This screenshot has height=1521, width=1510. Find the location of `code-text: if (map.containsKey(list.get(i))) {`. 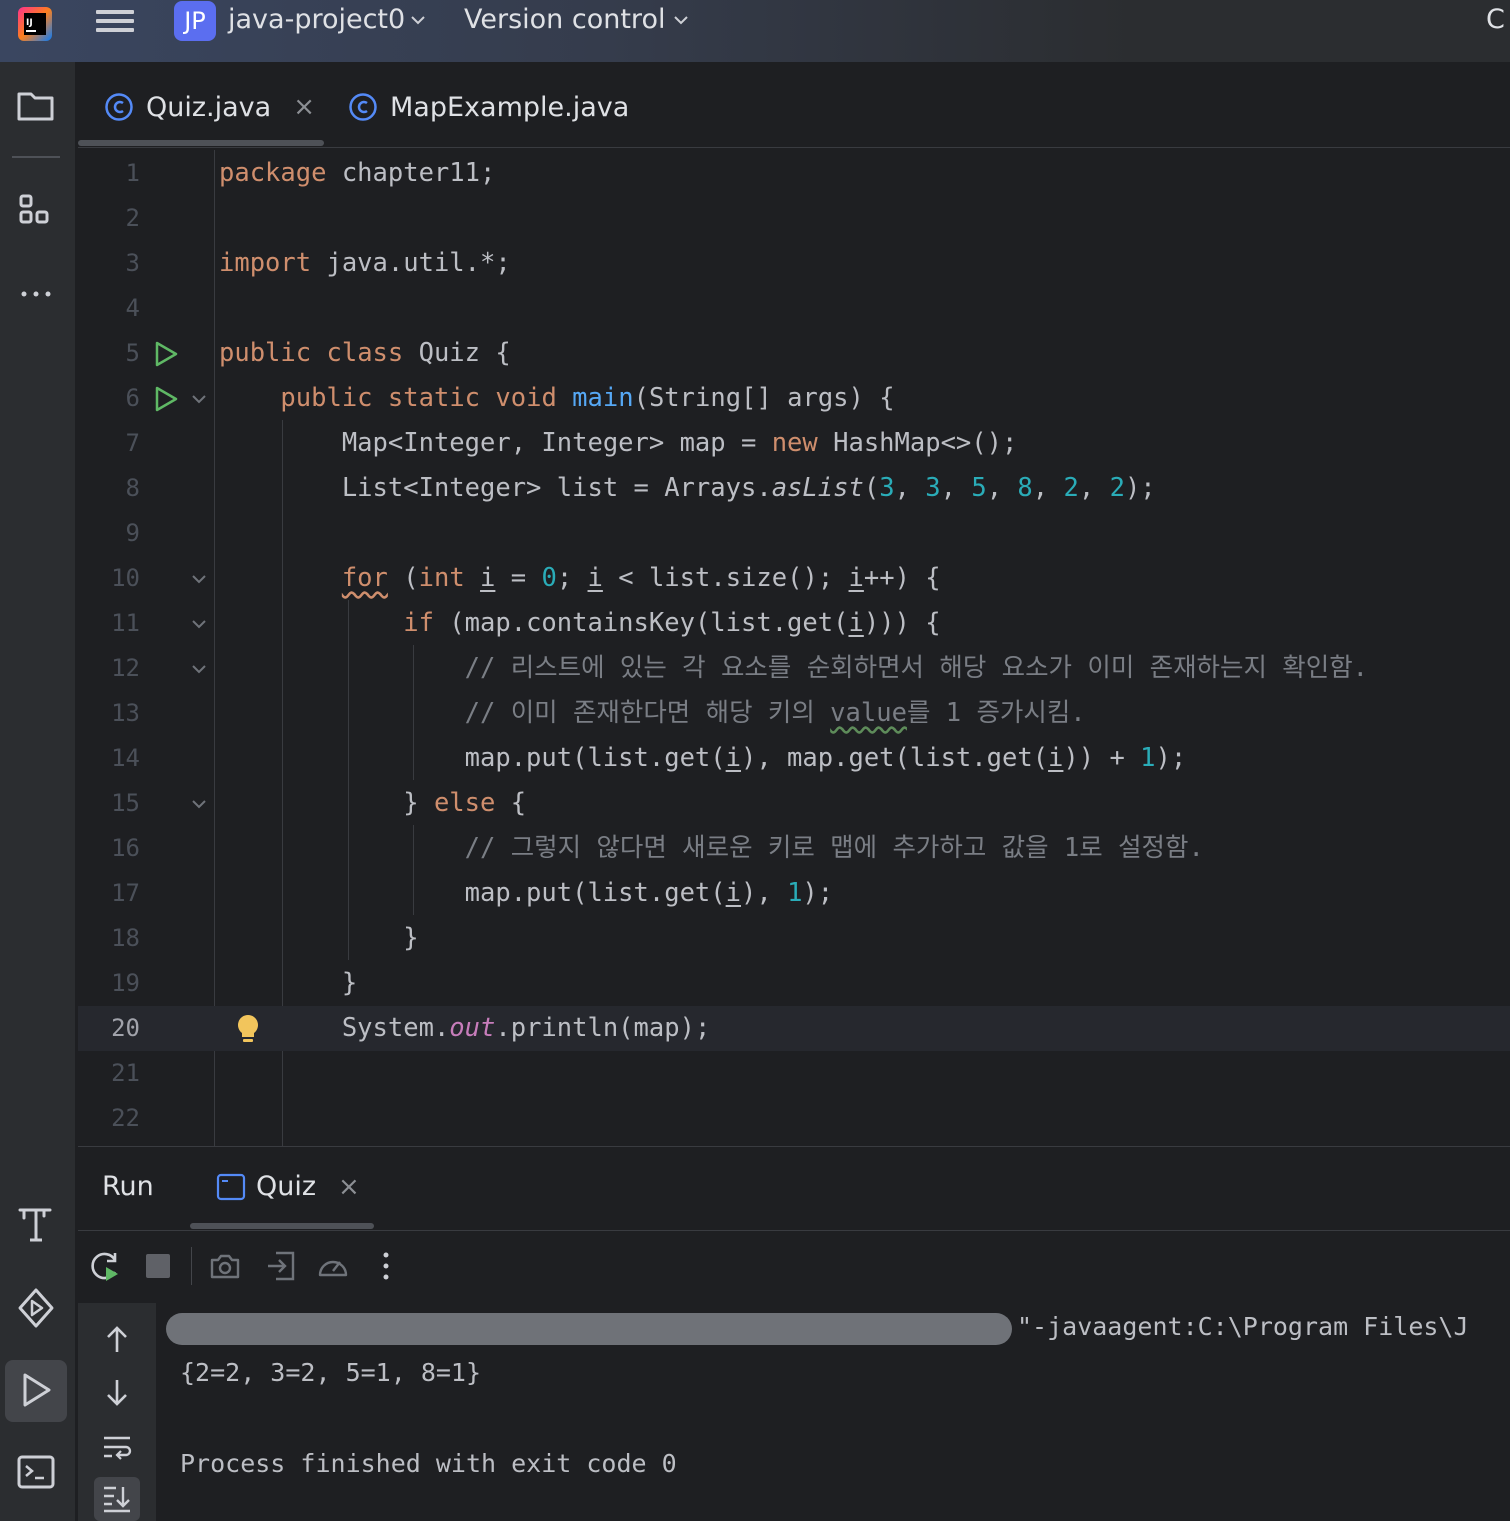

code-text: if (map.containsKey(list.get(i))) { is located at coordinates (579, 623).